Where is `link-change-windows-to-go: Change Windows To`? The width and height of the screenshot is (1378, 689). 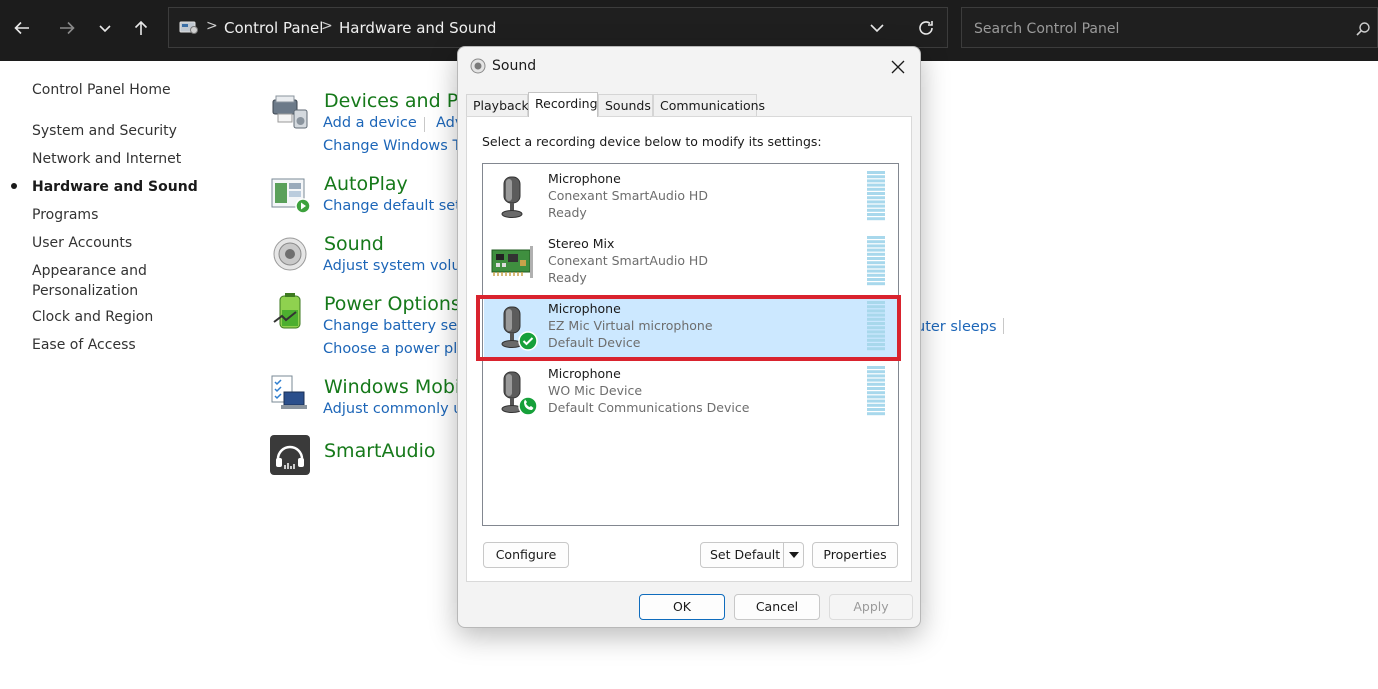 link-change-windows-to-go: Change Windows To is located at coordinates (395, 146).